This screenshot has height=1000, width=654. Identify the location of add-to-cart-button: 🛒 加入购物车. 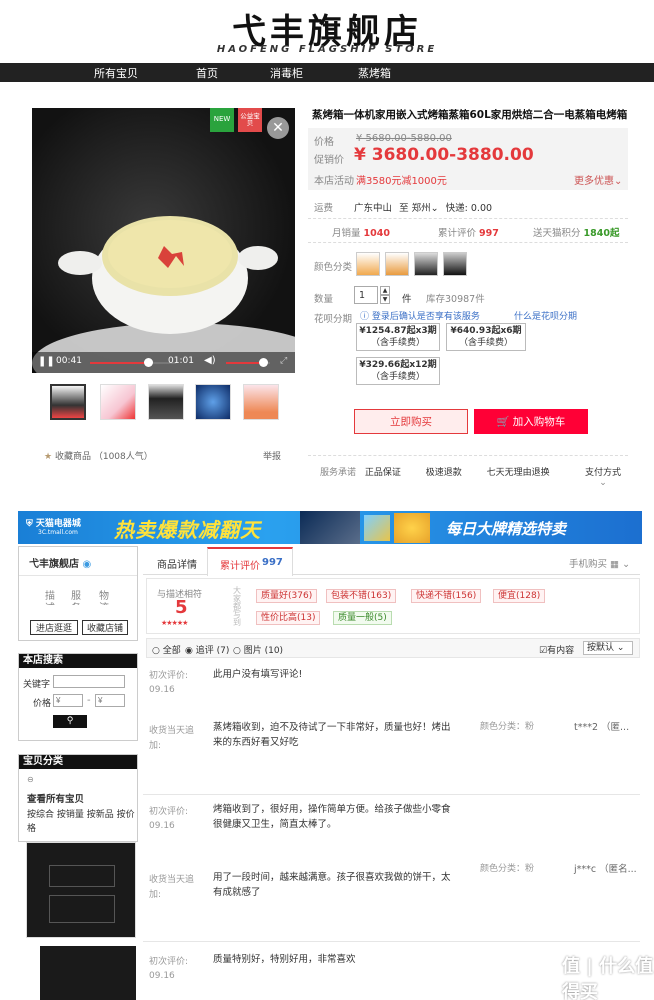
(531, 421).